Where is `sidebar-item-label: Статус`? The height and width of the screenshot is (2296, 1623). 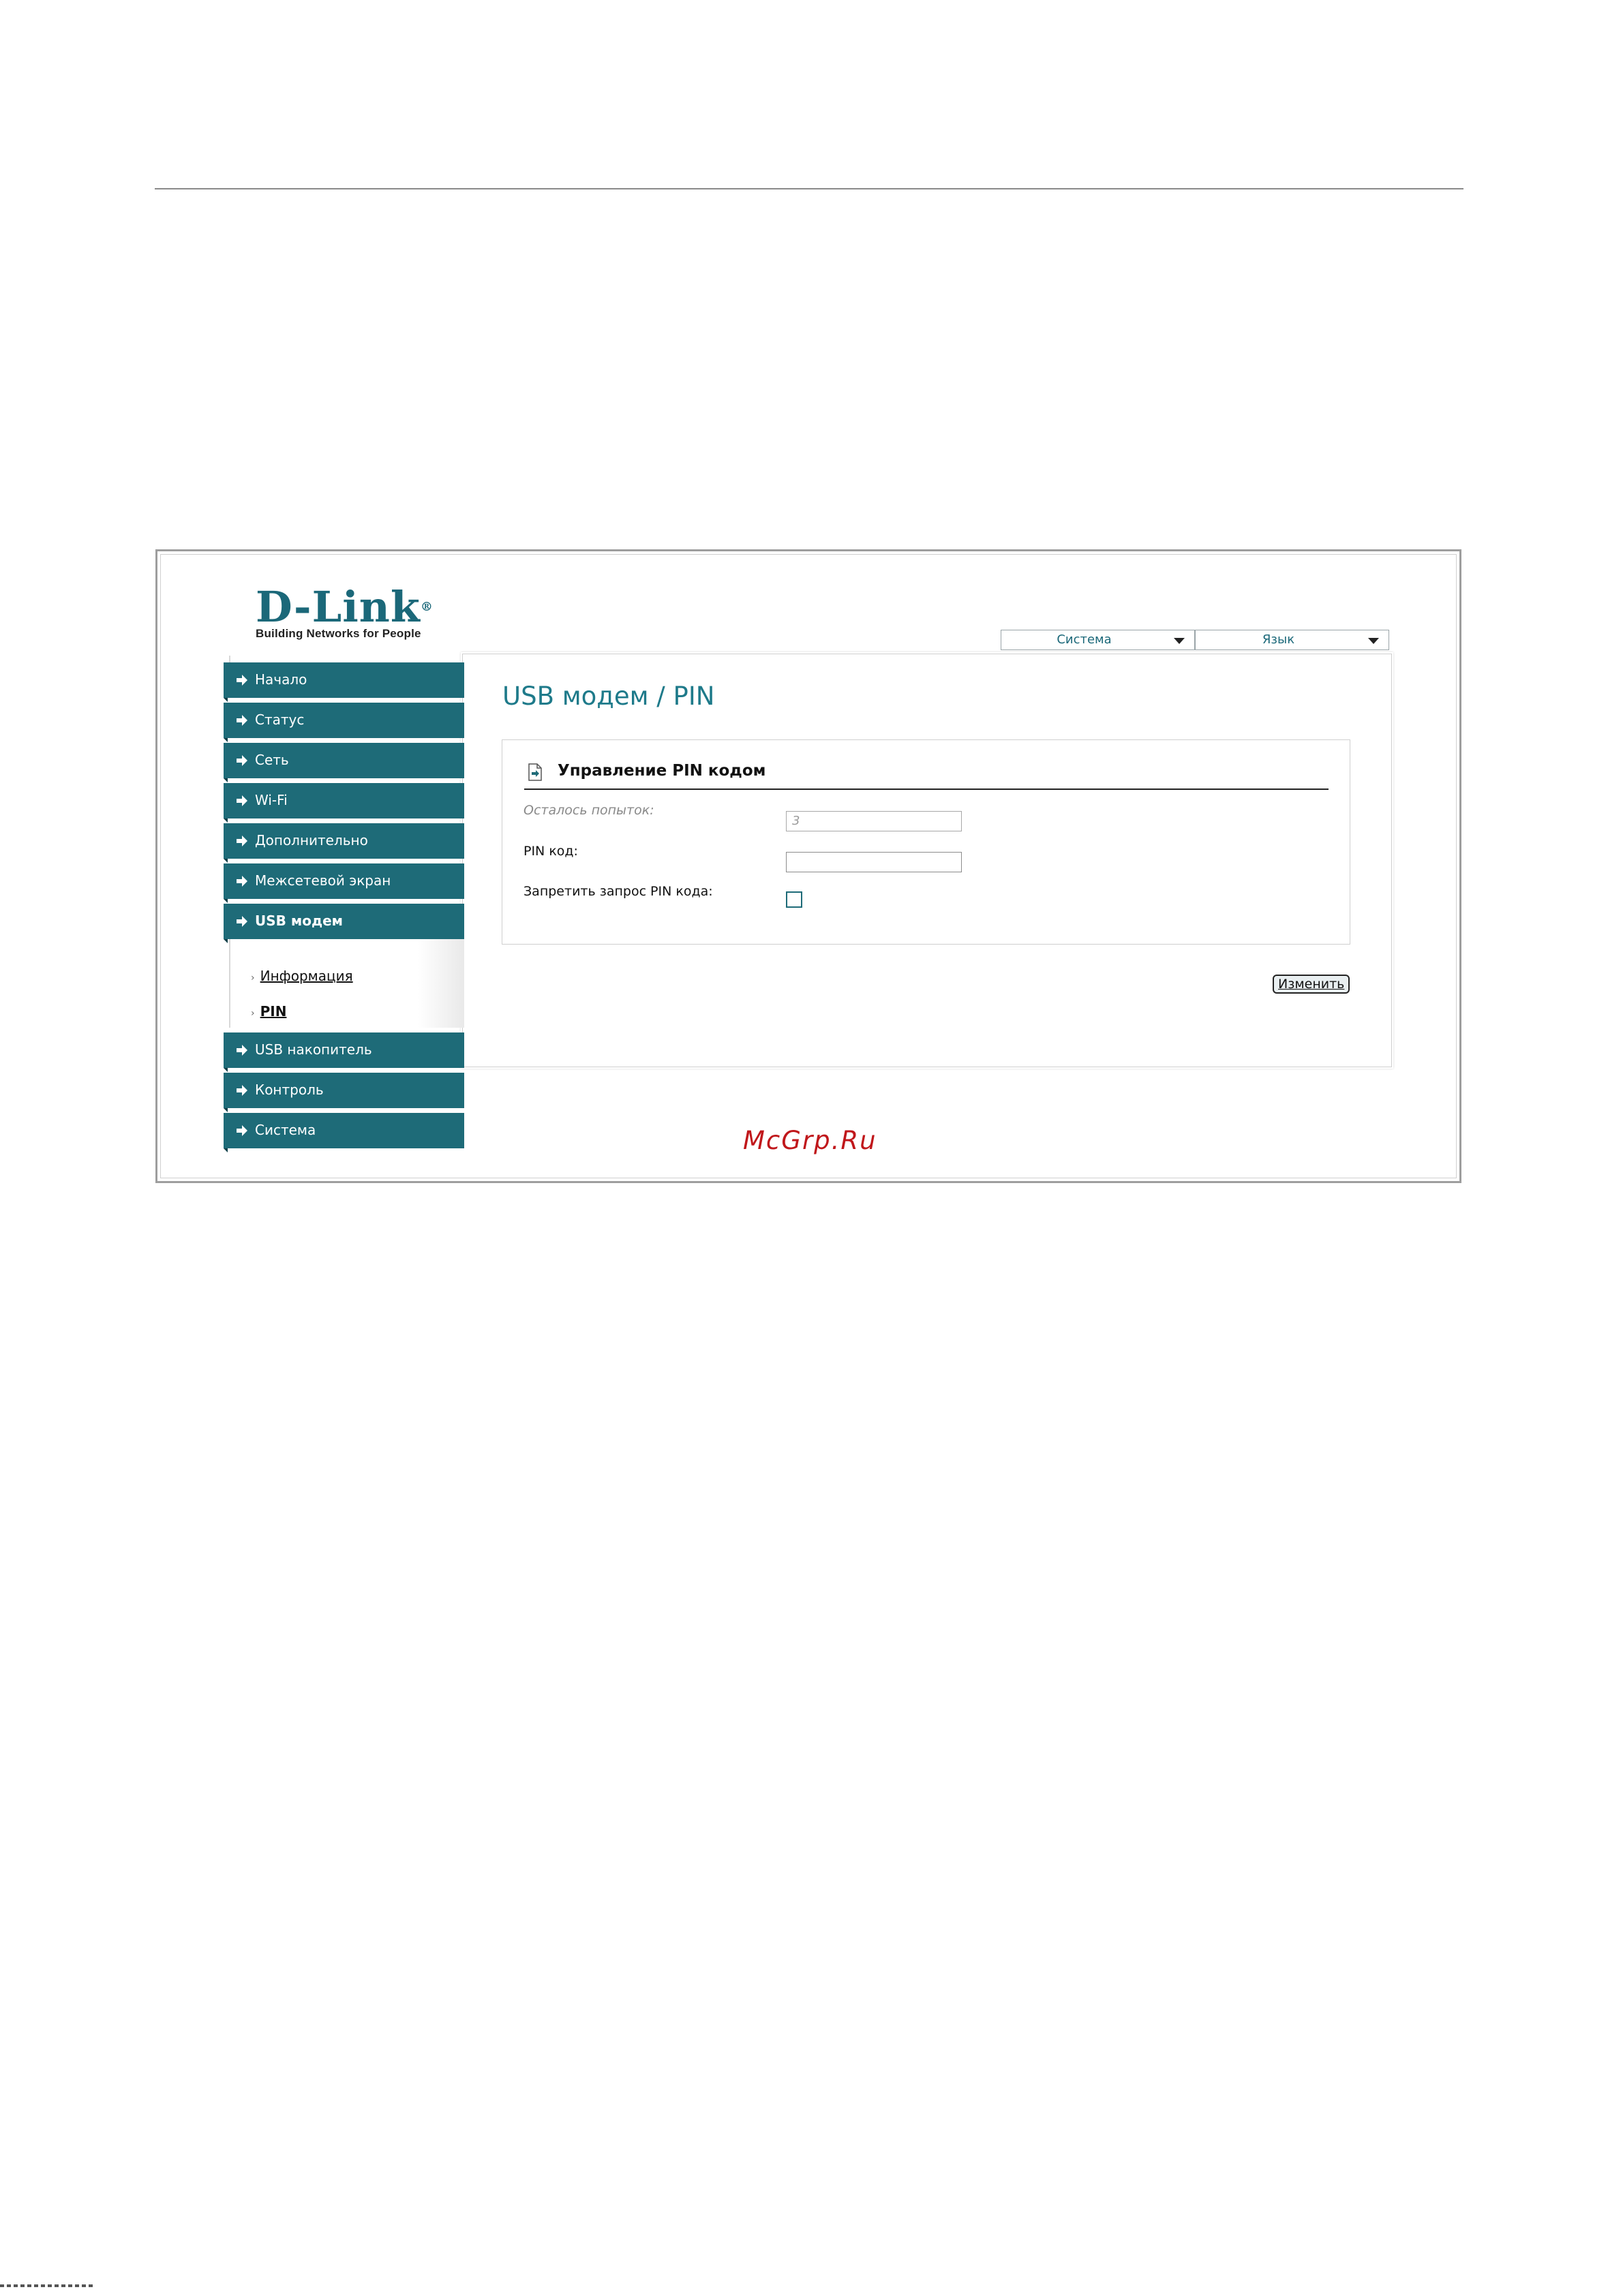 sidebar-item-label: Статус is located at coordinates (280, 720).